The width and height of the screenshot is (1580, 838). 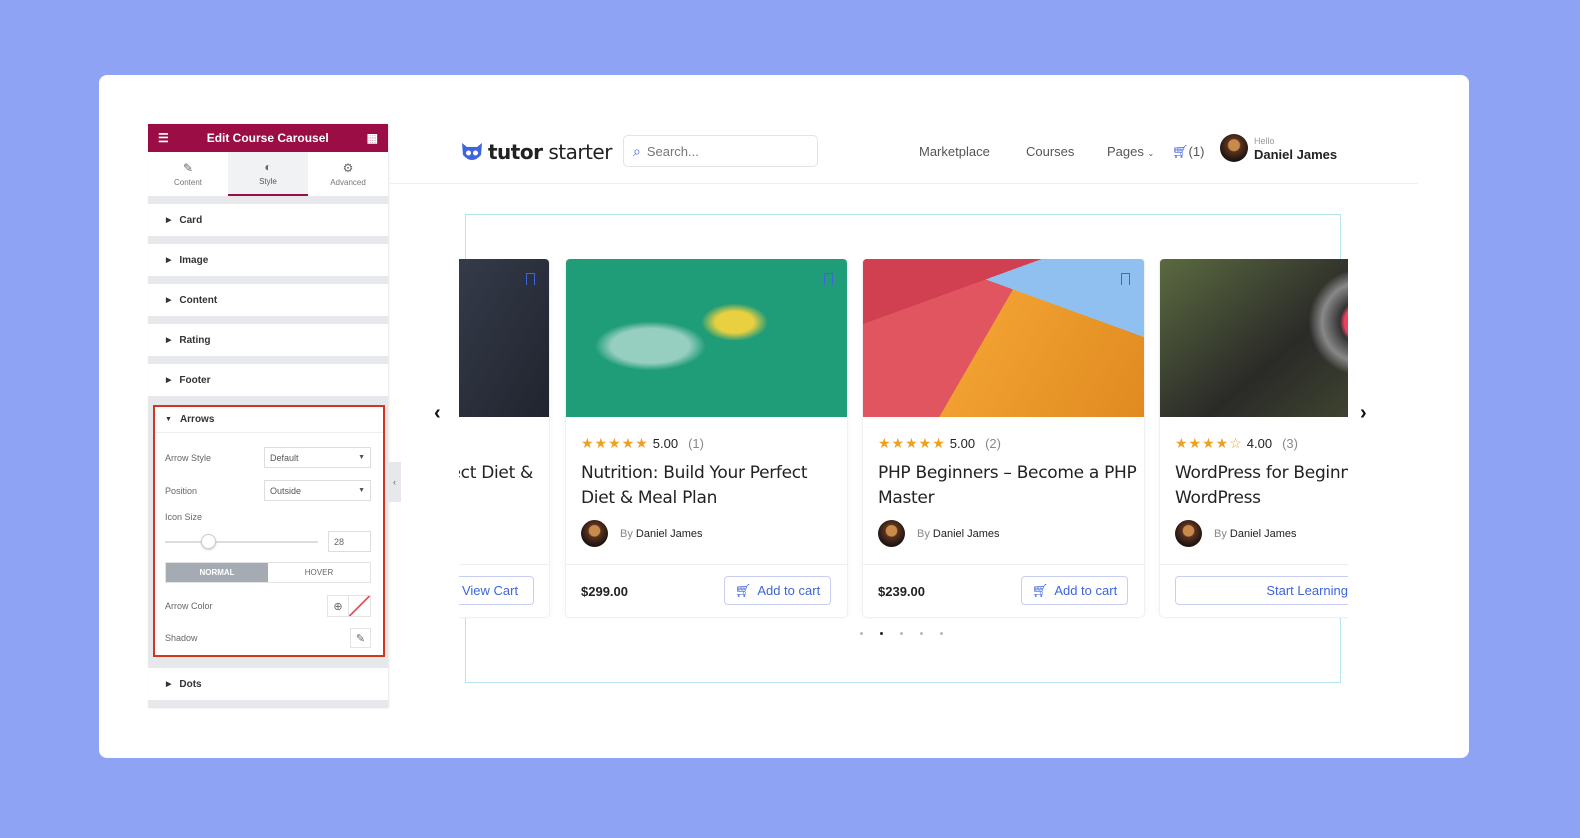 I want to click on panel-collapse-handle: ‹, so click(x=394, y=482).